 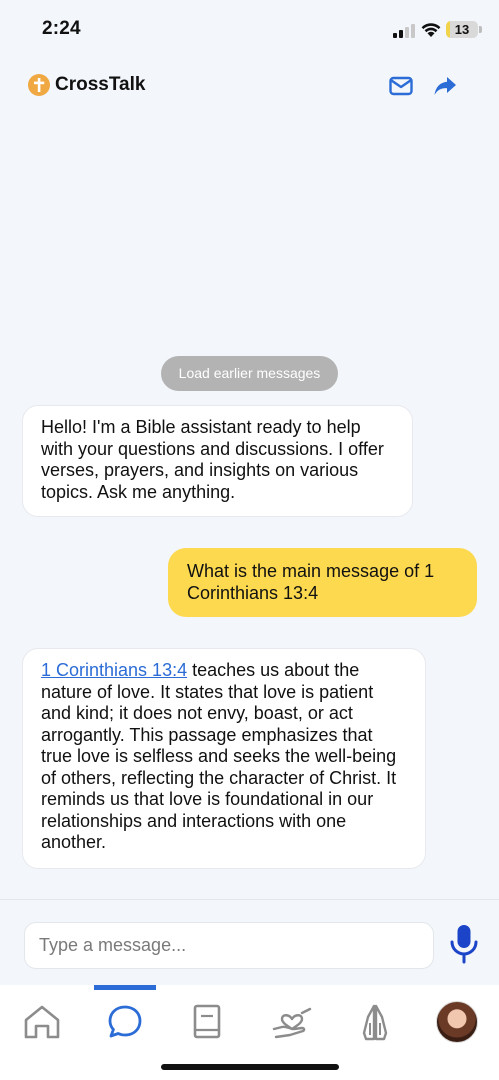 What do you see at coordinates (445, 86) in the screenshot?
I see `share-icon` at bounding box center [445, 86].